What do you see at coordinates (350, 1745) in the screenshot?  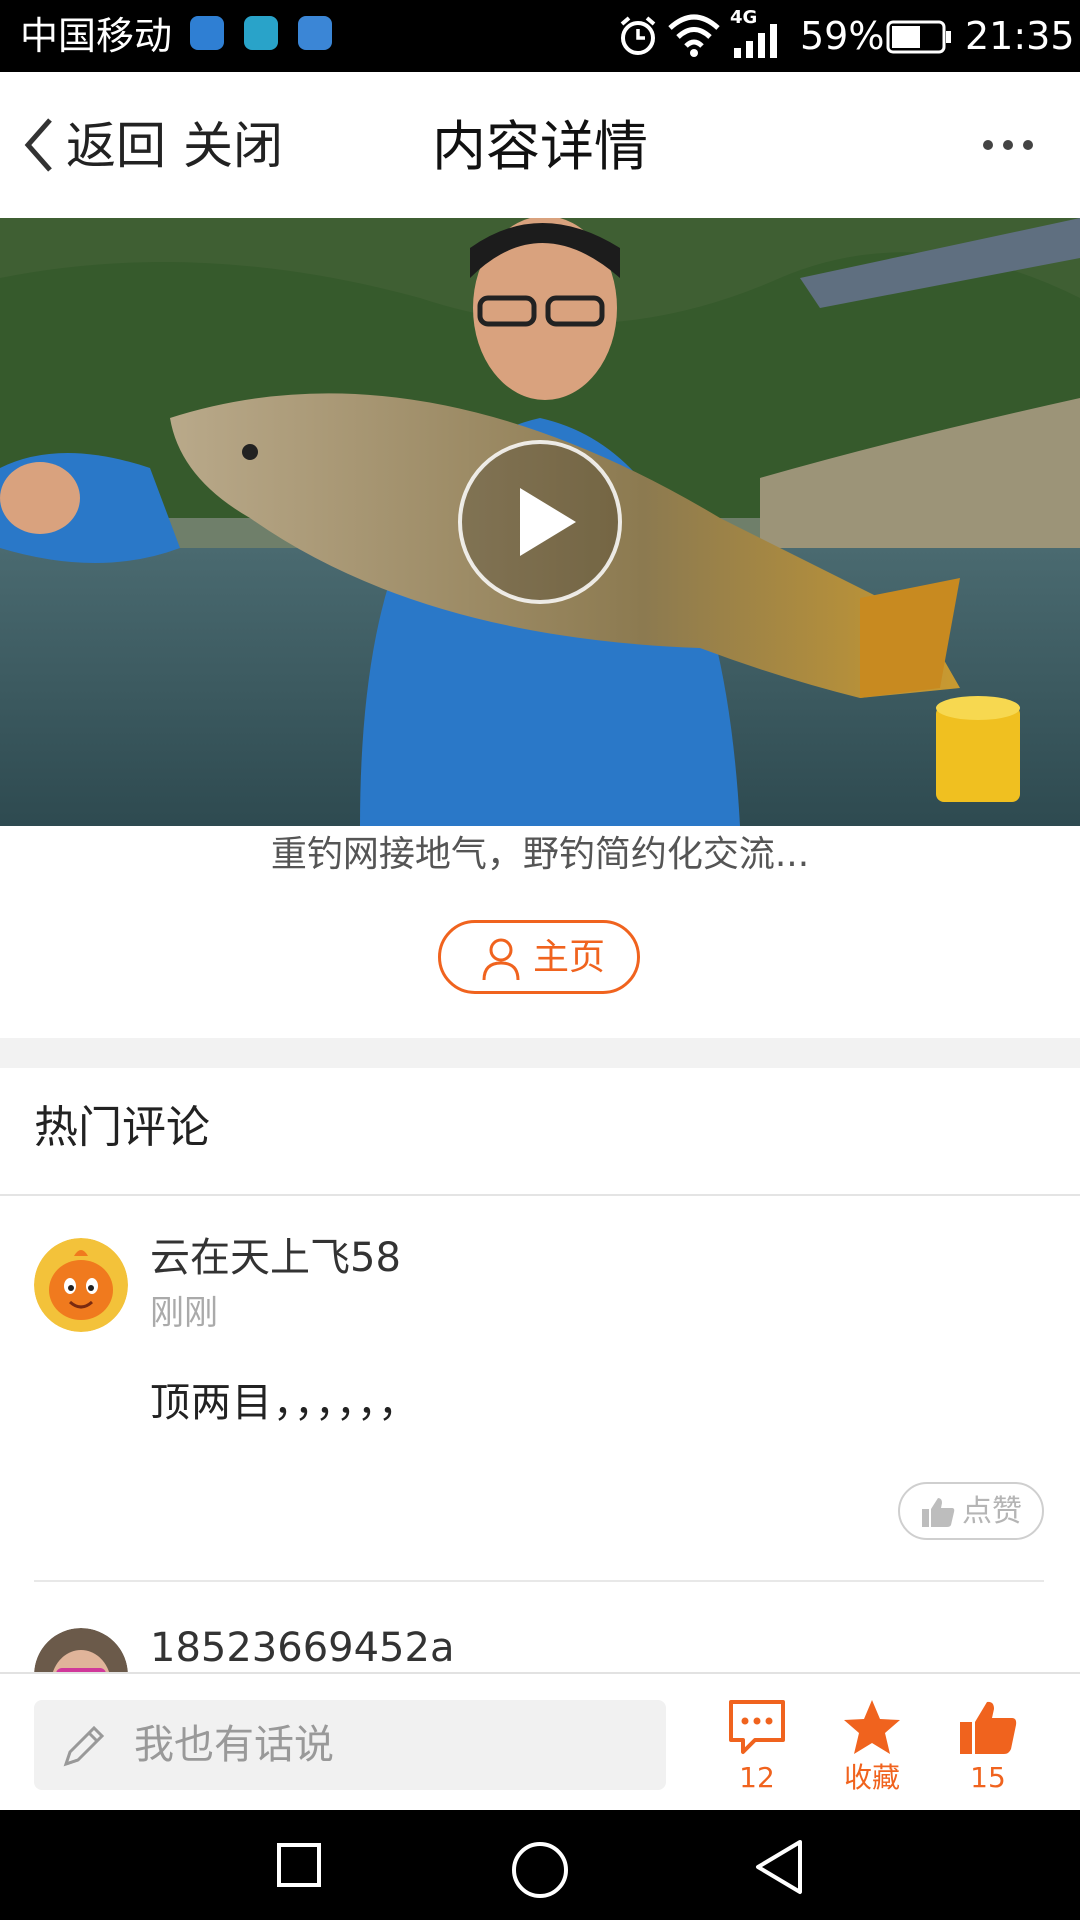 I see `comment-input: 我也有话说` at bounding box center [350, 1745].